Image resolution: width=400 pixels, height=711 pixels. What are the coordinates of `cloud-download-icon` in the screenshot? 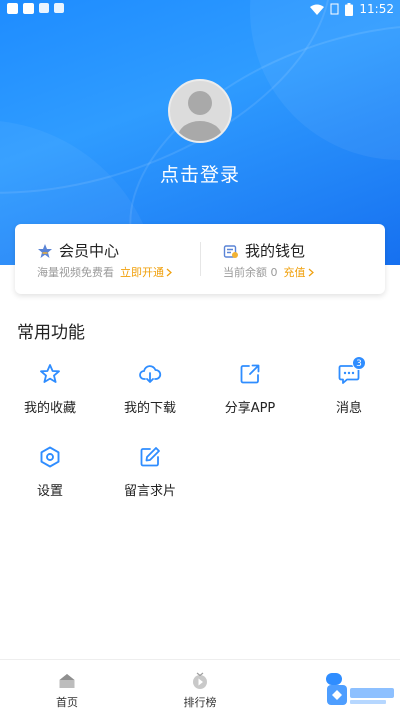 It's located at (150, 374).